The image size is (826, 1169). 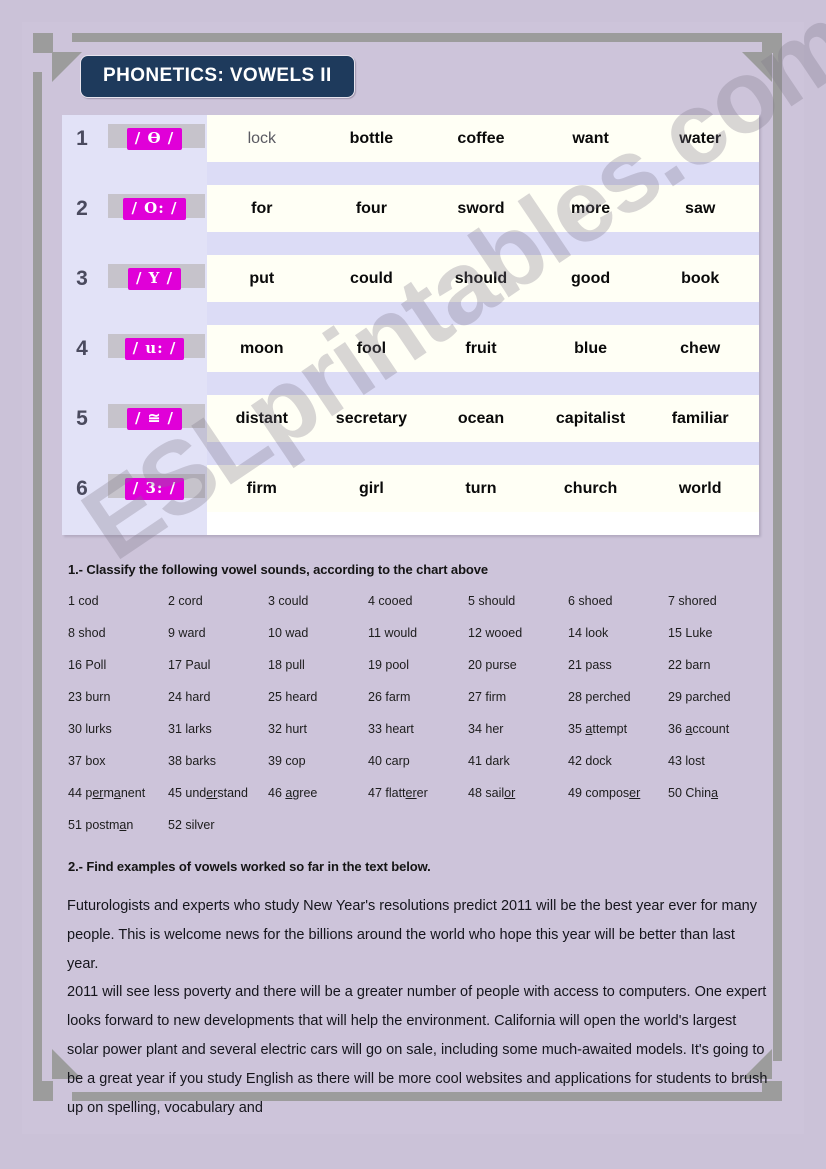 What do you see at coordinates (371, 488) in the screenshot?
I see `vowel-example-word: girl` at bounding box center [371, 488].